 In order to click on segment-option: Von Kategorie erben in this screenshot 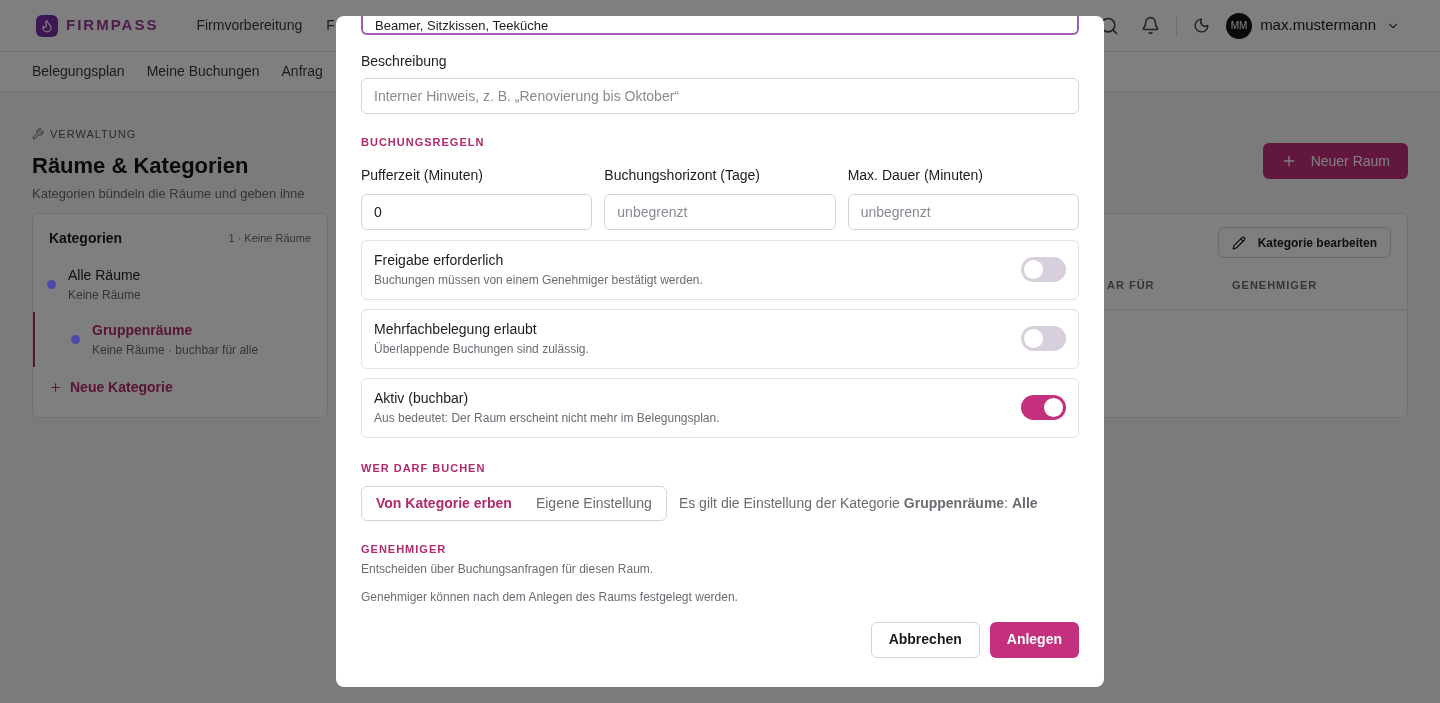, I will do `click(444, 503)`.